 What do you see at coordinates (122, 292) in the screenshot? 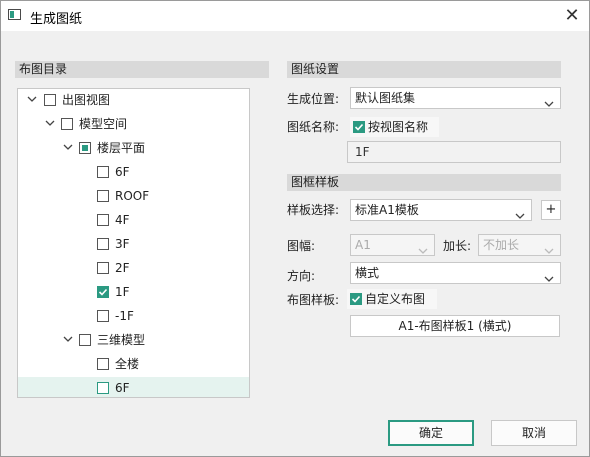
I see `tree-node-label: 1F` at bounding box center [122, 292].